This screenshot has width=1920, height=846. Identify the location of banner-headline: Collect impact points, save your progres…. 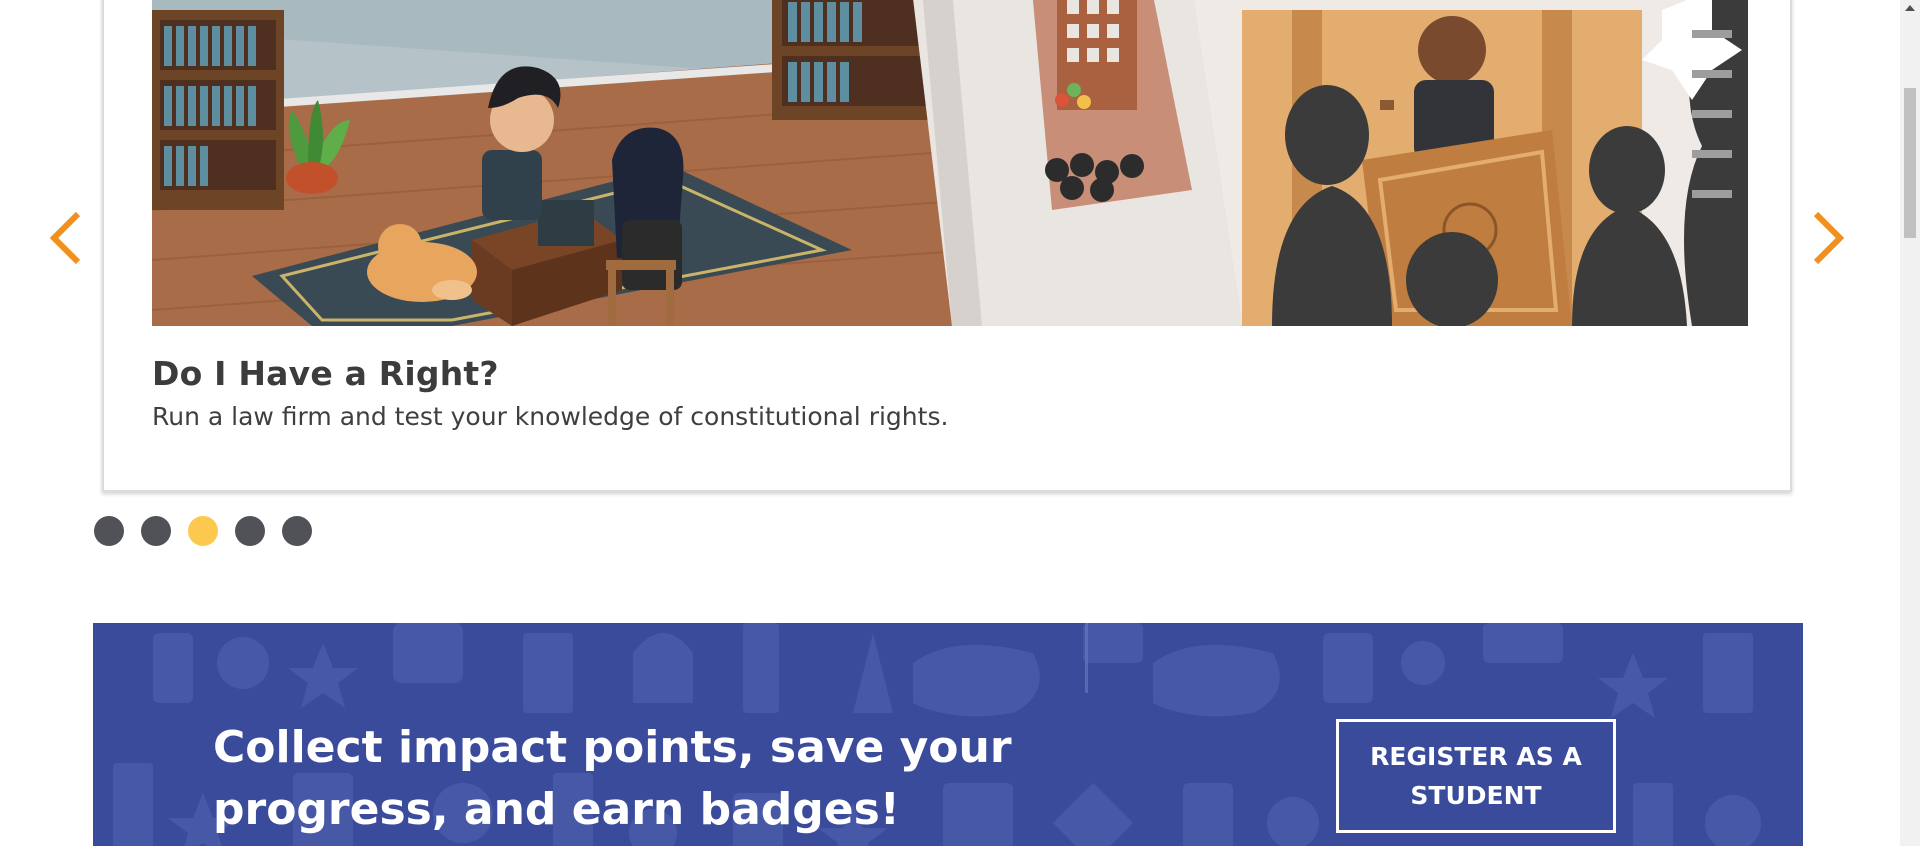
(612, 778).